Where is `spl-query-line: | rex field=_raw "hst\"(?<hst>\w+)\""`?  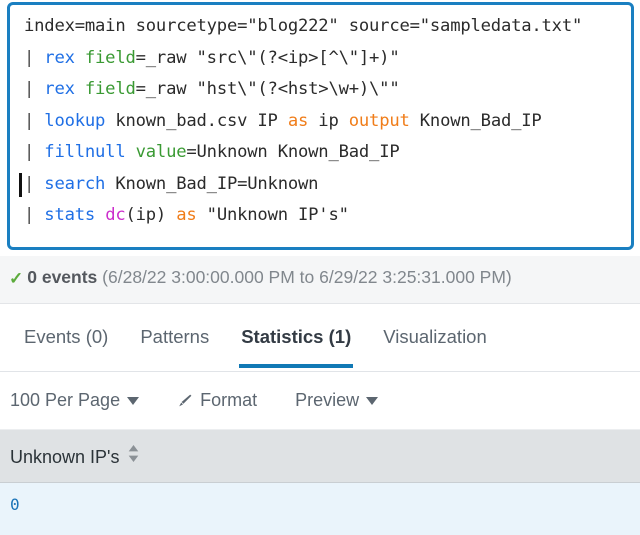 spl-query-line: | rex field=_raw "hst\"(?<hst>\w+)\"" is located at coordinates (327, 90).